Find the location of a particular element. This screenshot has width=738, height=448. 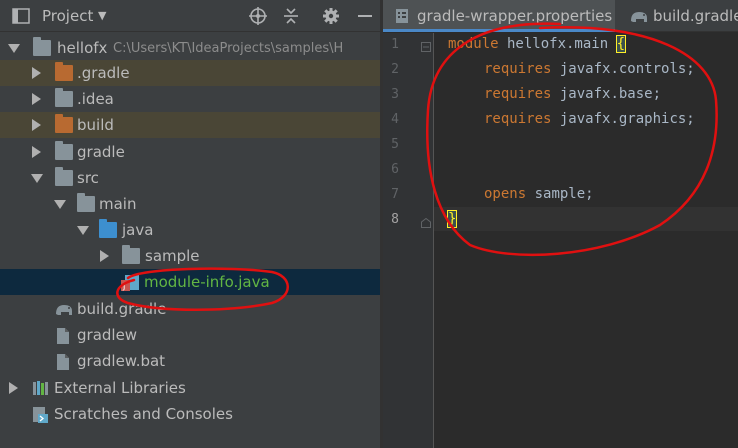

java-file-icon: J is located at coordinates (129, 282).